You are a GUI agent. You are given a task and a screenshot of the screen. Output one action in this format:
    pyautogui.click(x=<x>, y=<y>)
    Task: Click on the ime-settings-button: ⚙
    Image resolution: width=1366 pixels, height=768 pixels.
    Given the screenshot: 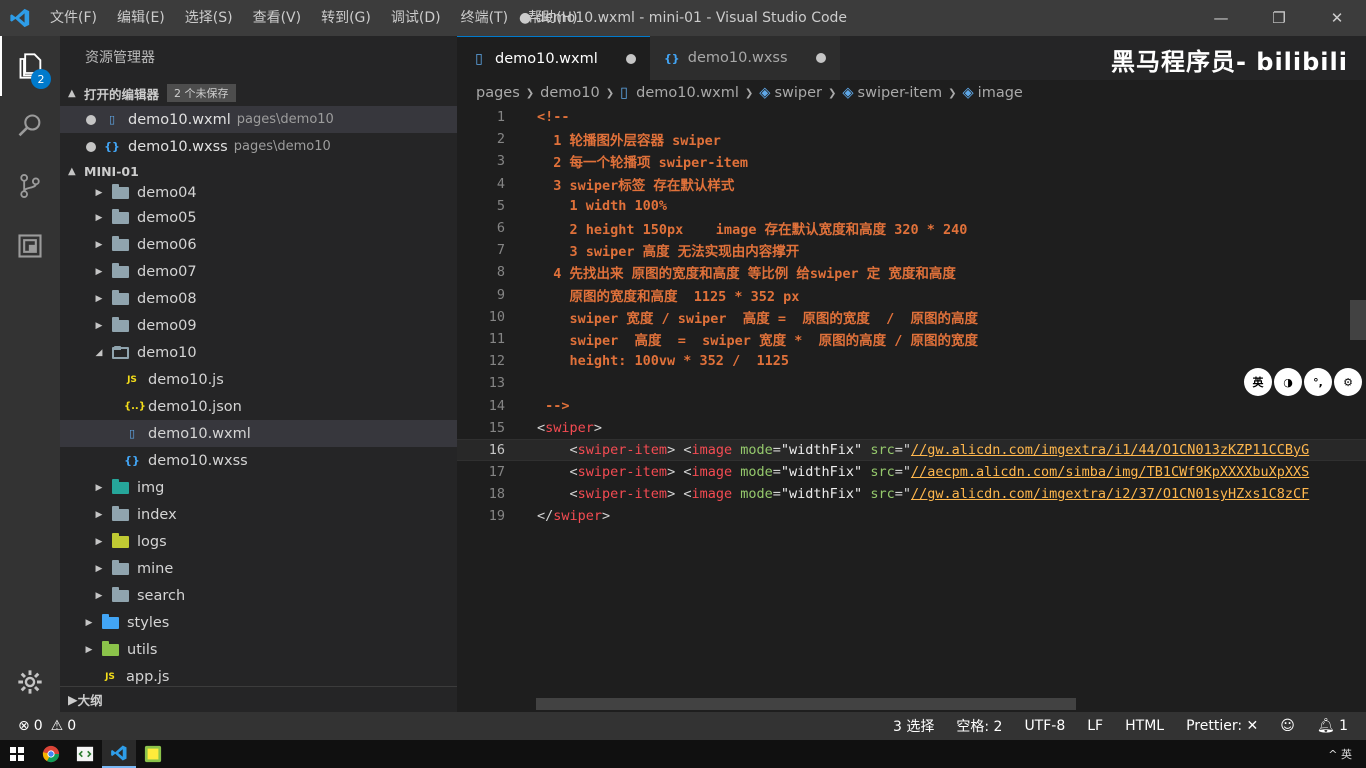 What is the action you would take?
    pyautogui.click(x=1348, y=382)
    